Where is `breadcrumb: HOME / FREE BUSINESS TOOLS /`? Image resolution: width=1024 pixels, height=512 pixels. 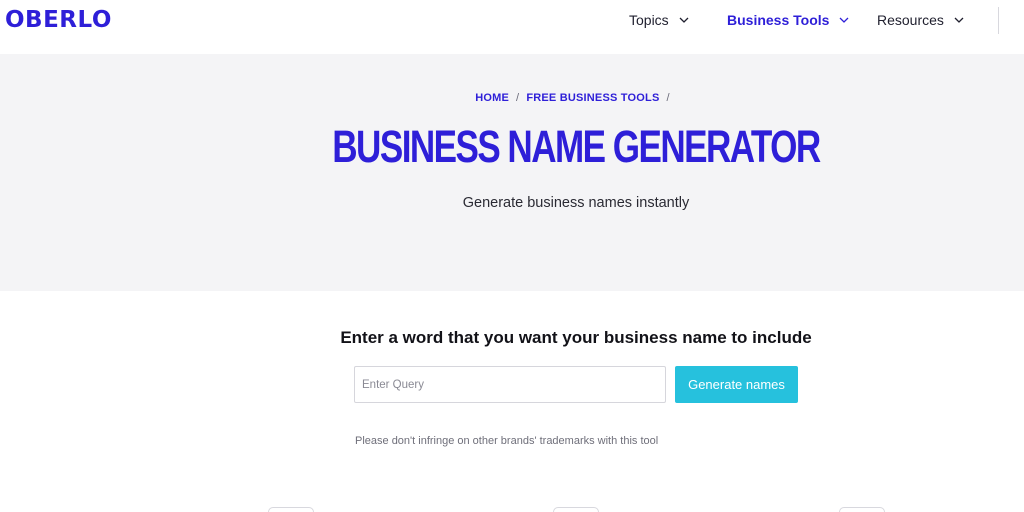 breadcrumb: HOME / FREE BUSINESS TOOLS / is located at coordinates (512, 98).